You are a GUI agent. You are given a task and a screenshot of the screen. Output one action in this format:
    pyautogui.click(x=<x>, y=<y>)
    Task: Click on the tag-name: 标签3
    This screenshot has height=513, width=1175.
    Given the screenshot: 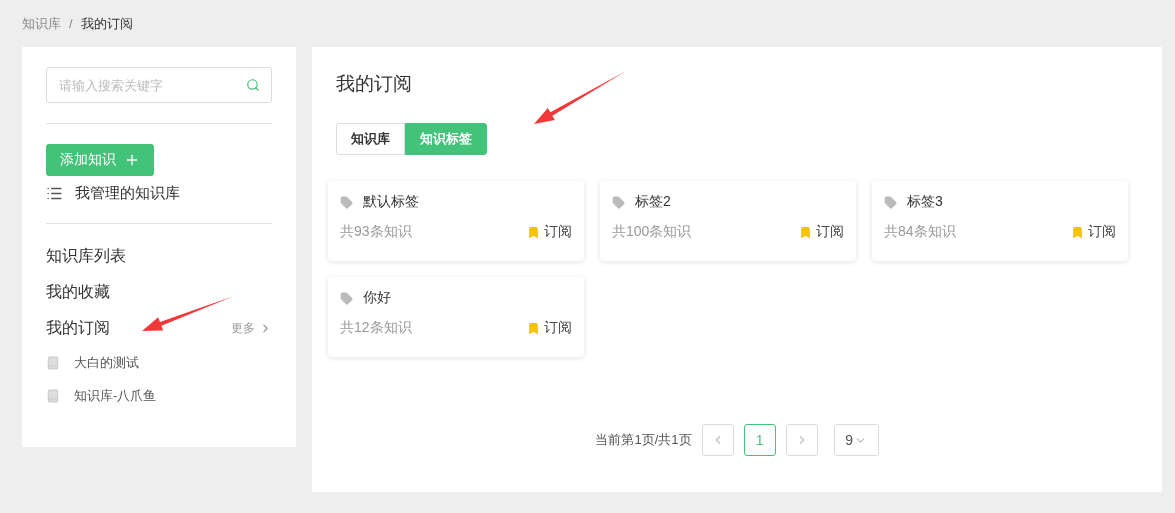 What is the action you would take?
    pyautogui.click(x=925, y=202)
    